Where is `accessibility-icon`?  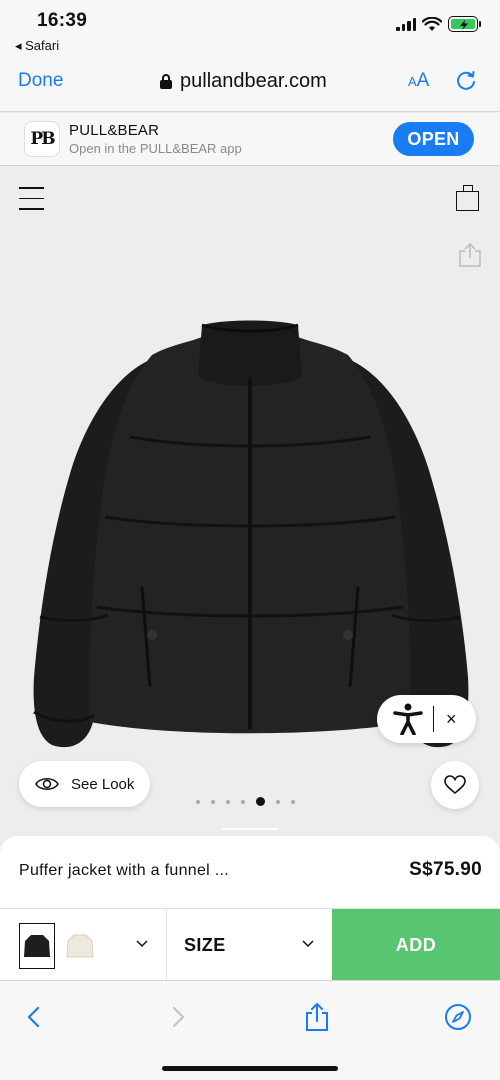 accessibility-icon is located at coordinates (408, 719).